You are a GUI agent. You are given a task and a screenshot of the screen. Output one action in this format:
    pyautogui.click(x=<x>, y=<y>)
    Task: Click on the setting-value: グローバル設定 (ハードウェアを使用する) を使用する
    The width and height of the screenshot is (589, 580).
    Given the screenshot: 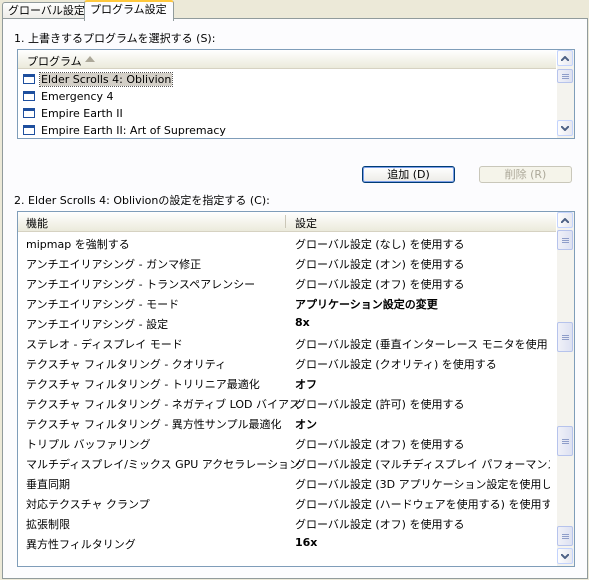 What is the action you would take?
    pyautogui.click(x=422, y=504)
    